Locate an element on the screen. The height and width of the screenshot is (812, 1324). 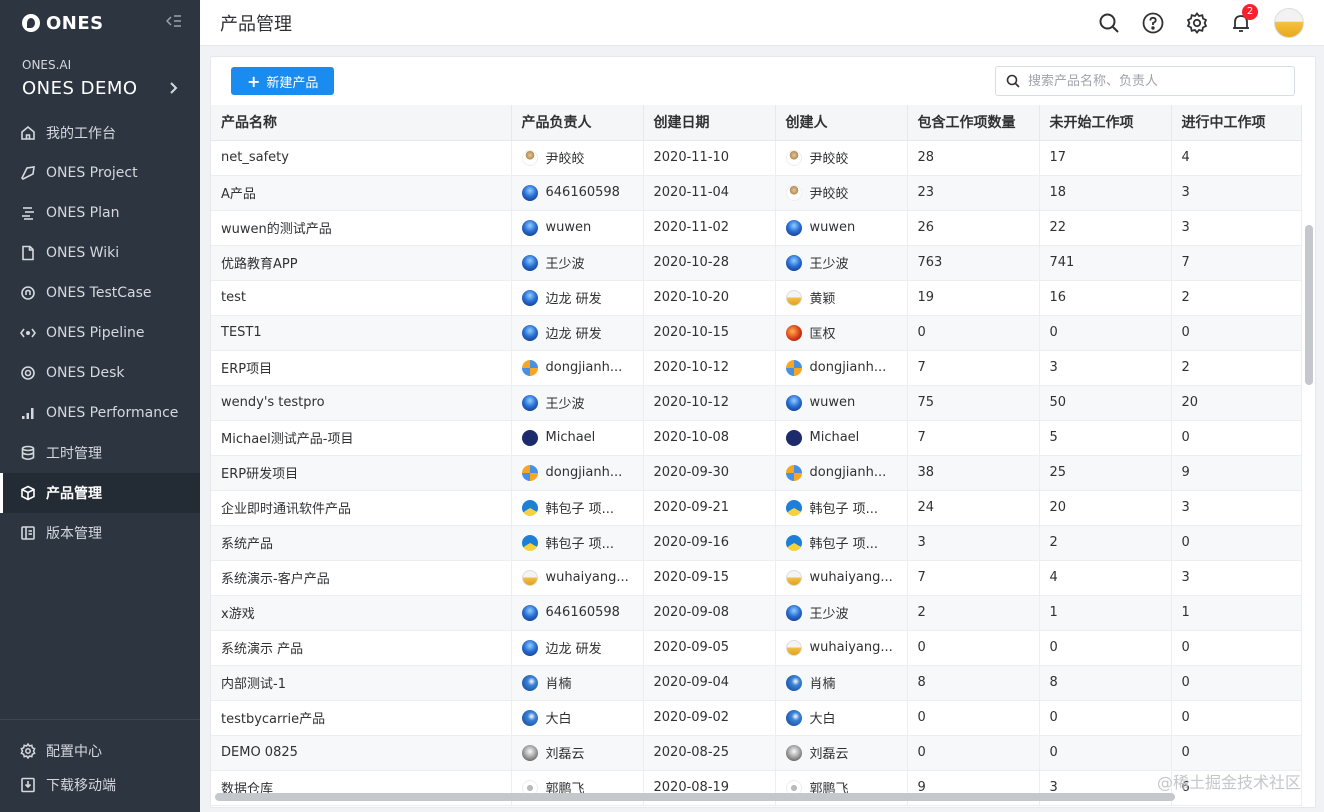
total-items-cell: 75 is located at coordinates (973, 403).